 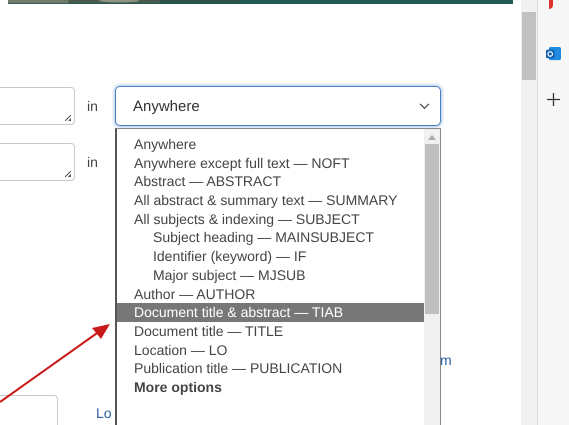 I want to click on dropdown-option: Abstract — ABSTRACT, so click(x=270, y=182).